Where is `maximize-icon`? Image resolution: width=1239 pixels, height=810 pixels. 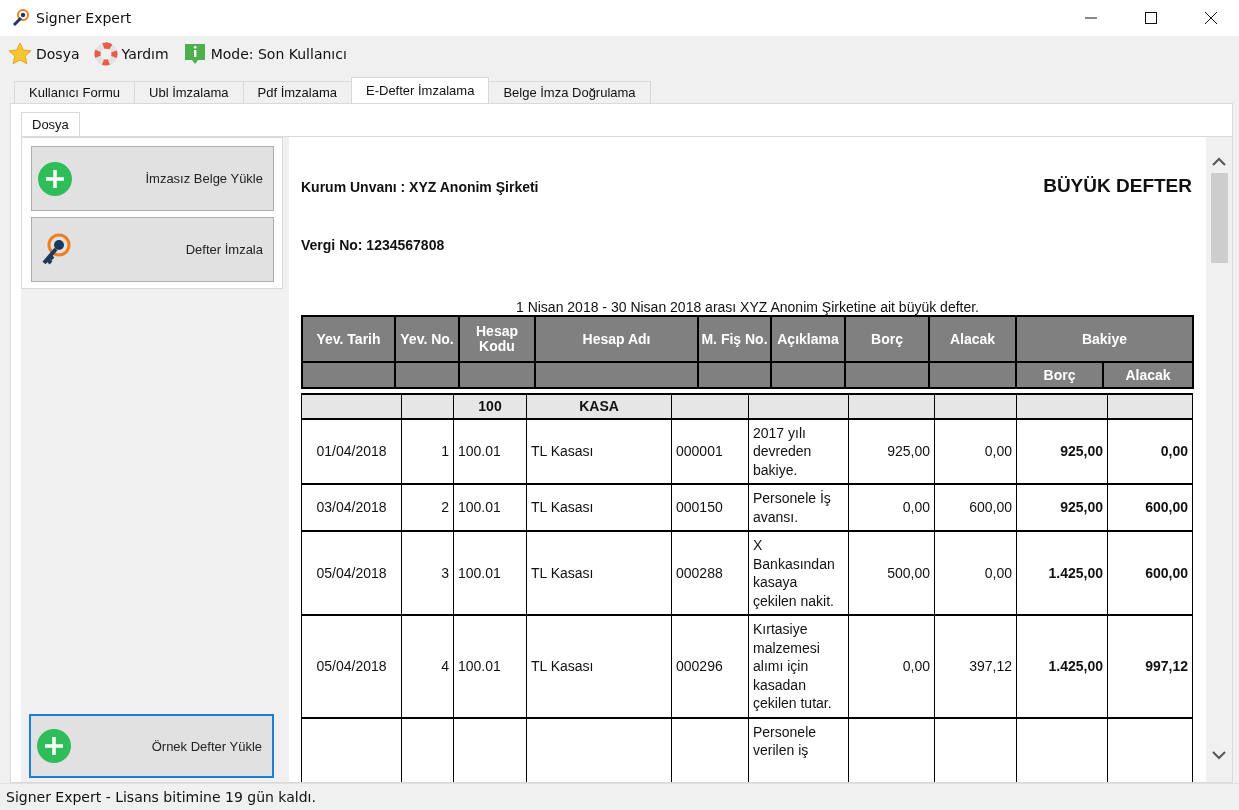 maximize-icon is located at coordinates (1151, 18).